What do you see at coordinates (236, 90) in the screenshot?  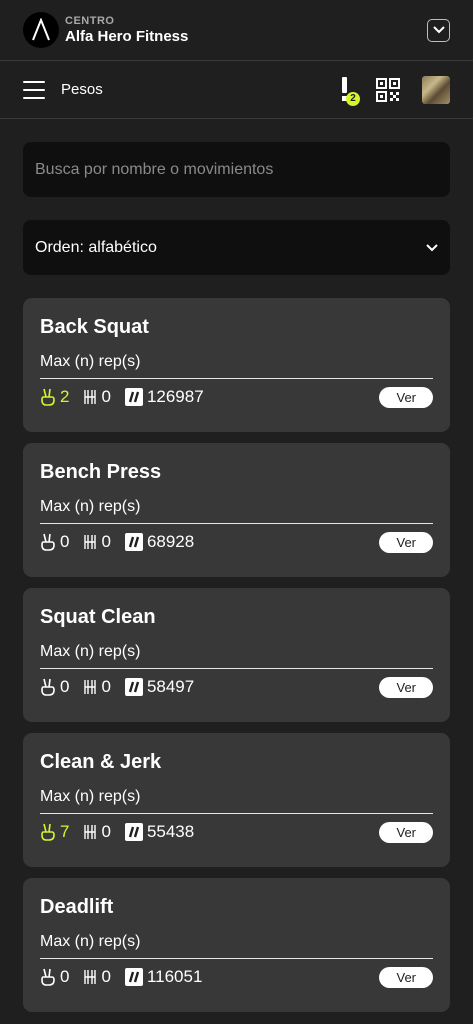 I see `nav-bar: Pesos 2` at bounding box center [236, 90].